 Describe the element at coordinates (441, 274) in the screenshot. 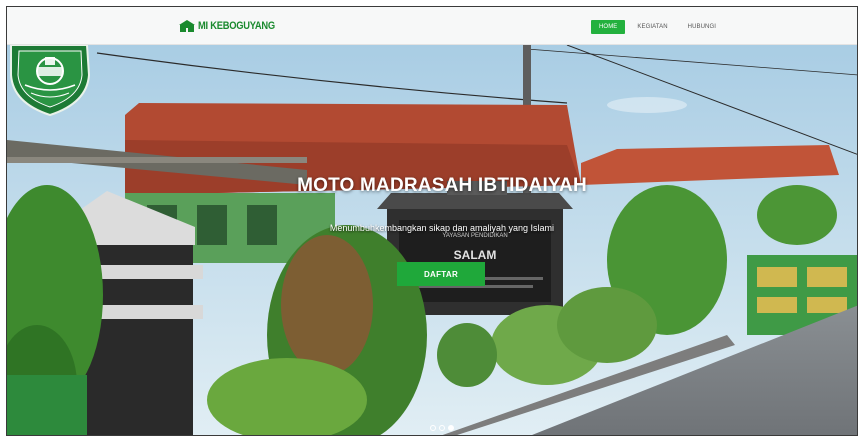

I see `daftar-button: DAFTAR` at that location.